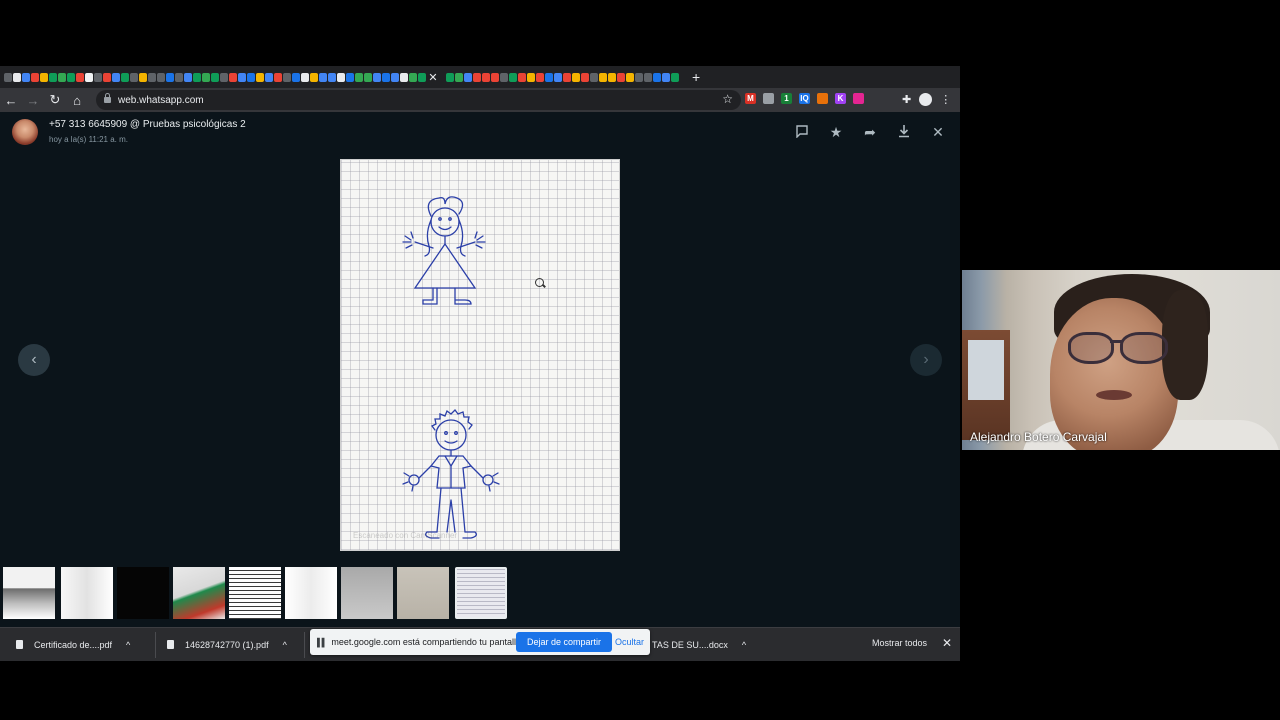 The width and height of the screenshot is (1280, 720). I want to click on profile-avatar, so click(926, 99).